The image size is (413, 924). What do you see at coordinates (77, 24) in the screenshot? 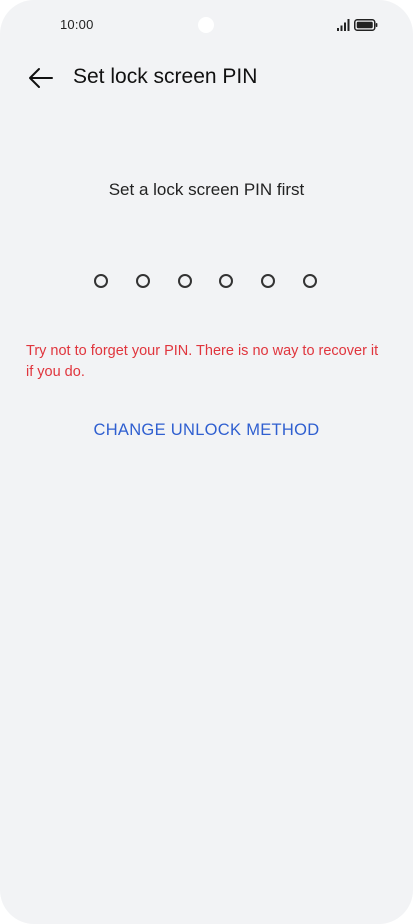
I see `status-time: 10:00` at bounding box center [77, 24].